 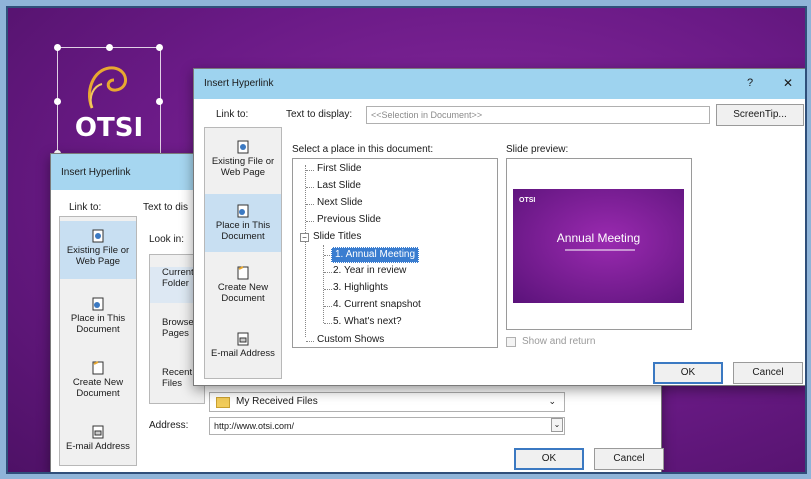 I want to click on text-to-display-label: Text to display:, so click(x=319, y=114).